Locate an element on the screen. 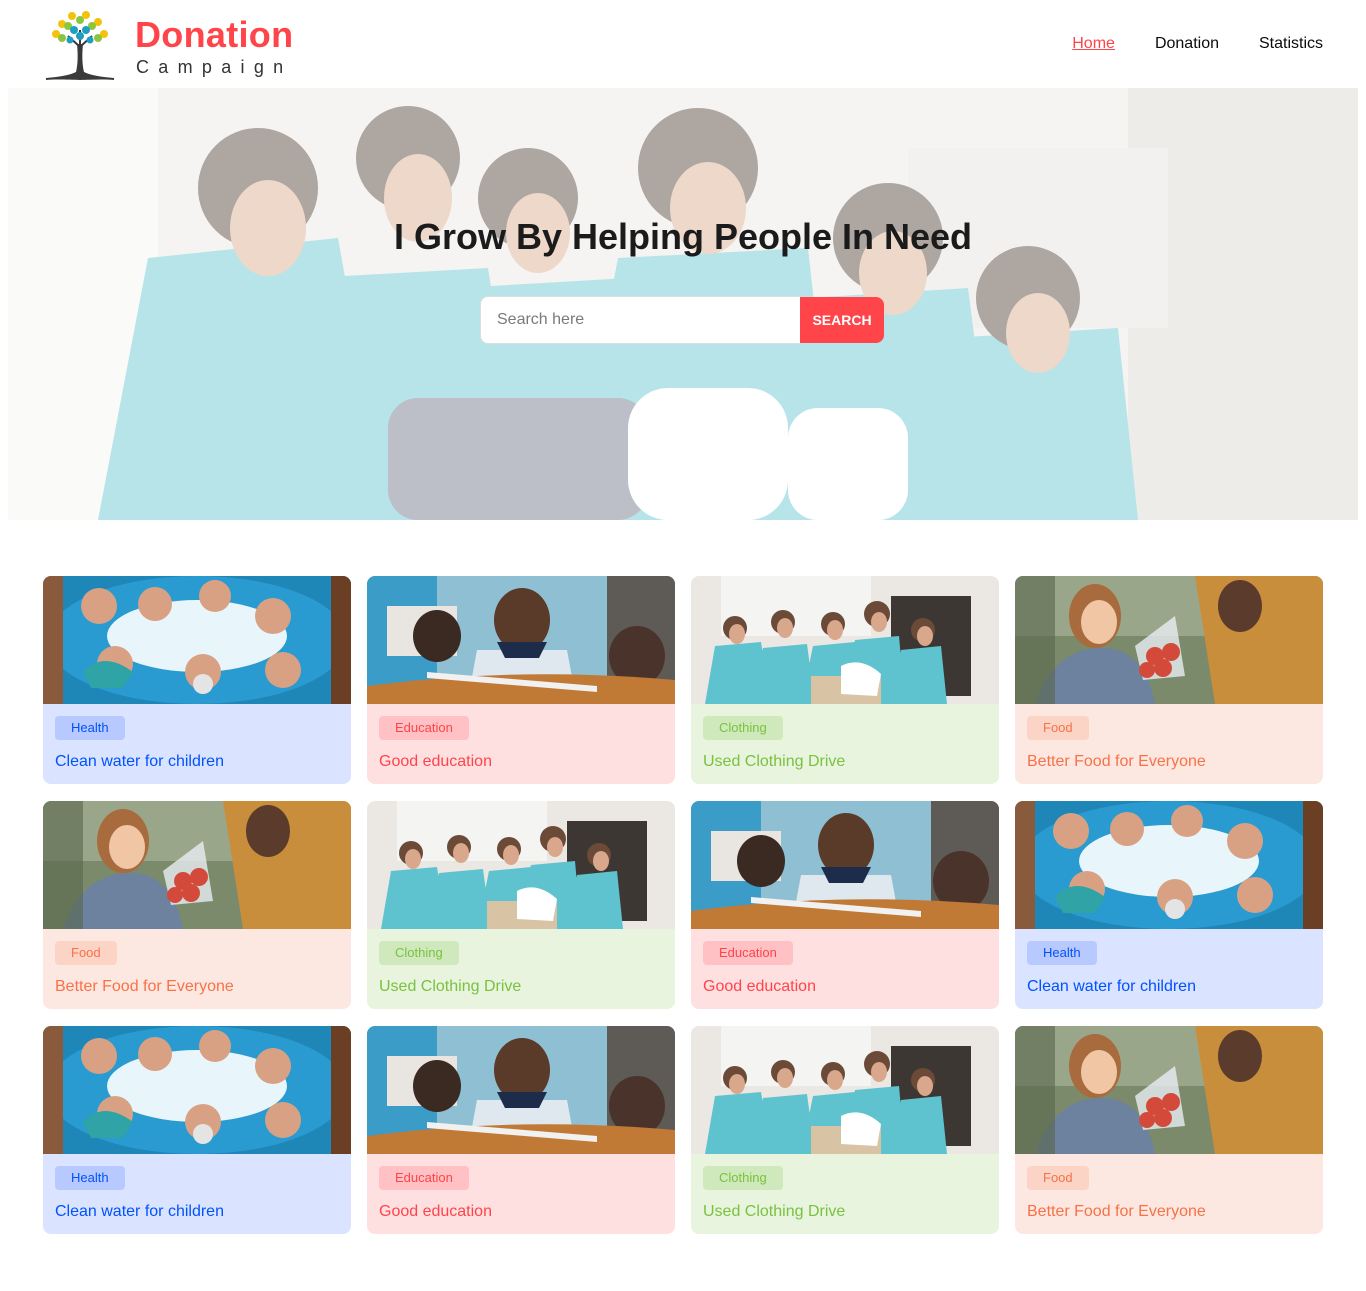  main-nav: Home Donation Statistics is located at coordinates (1197, 44).